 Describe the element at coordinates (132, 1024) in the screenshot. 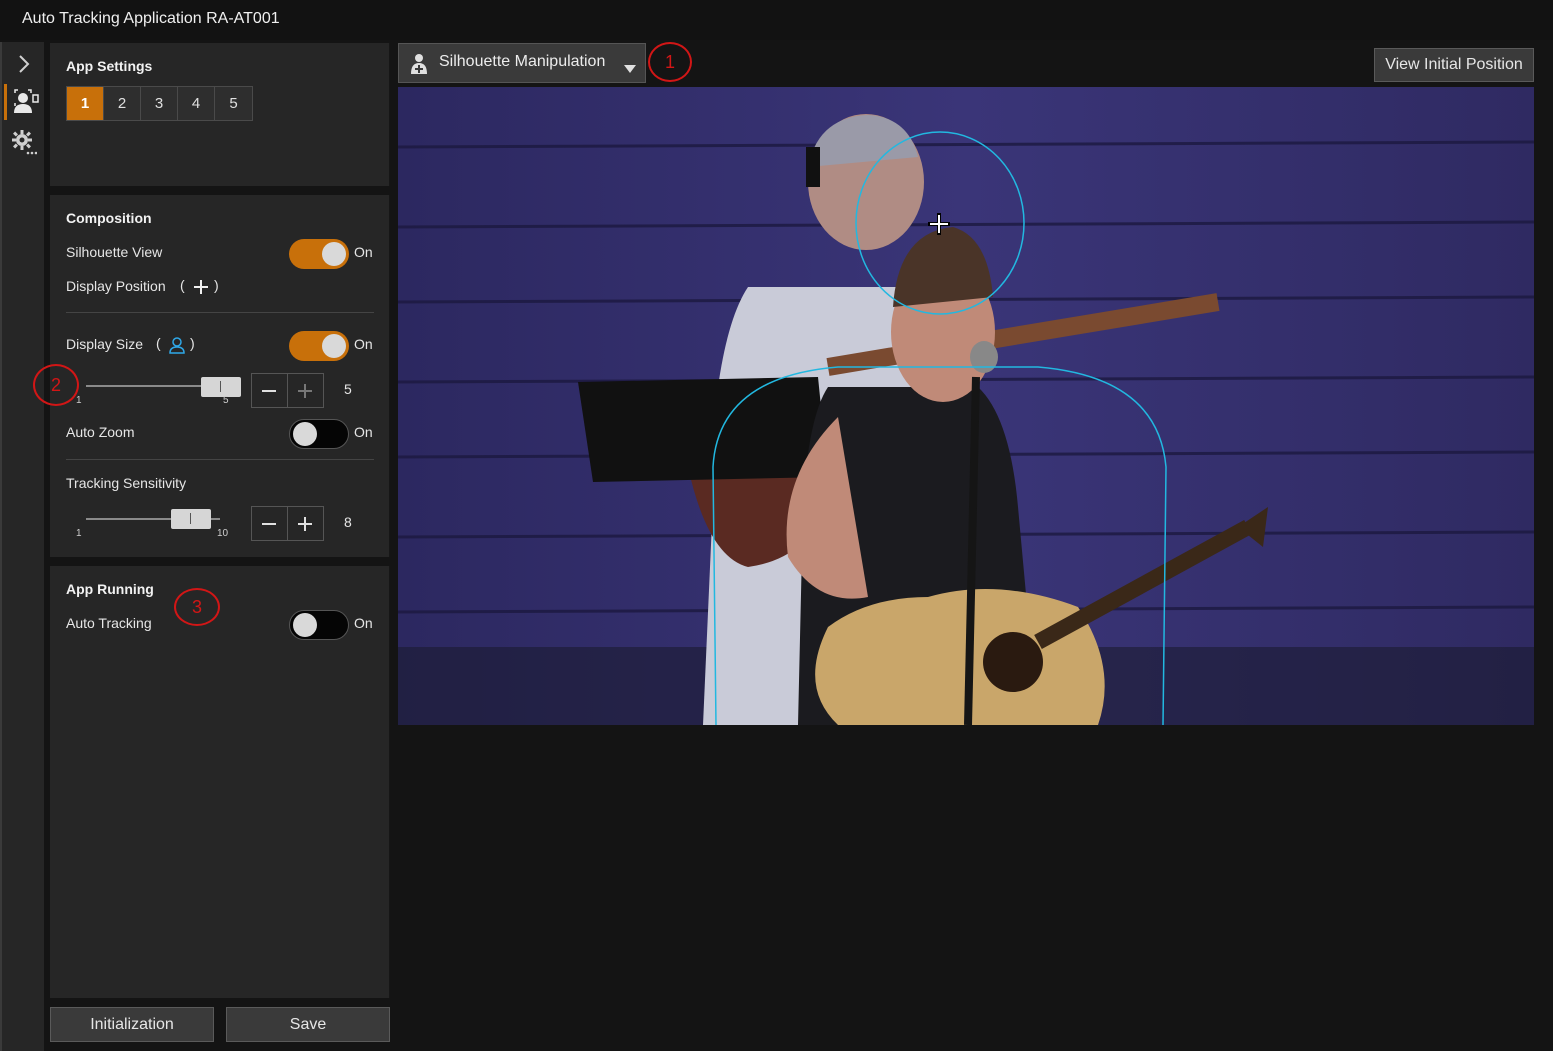

I see `initialization-button: Initialization` at that location.